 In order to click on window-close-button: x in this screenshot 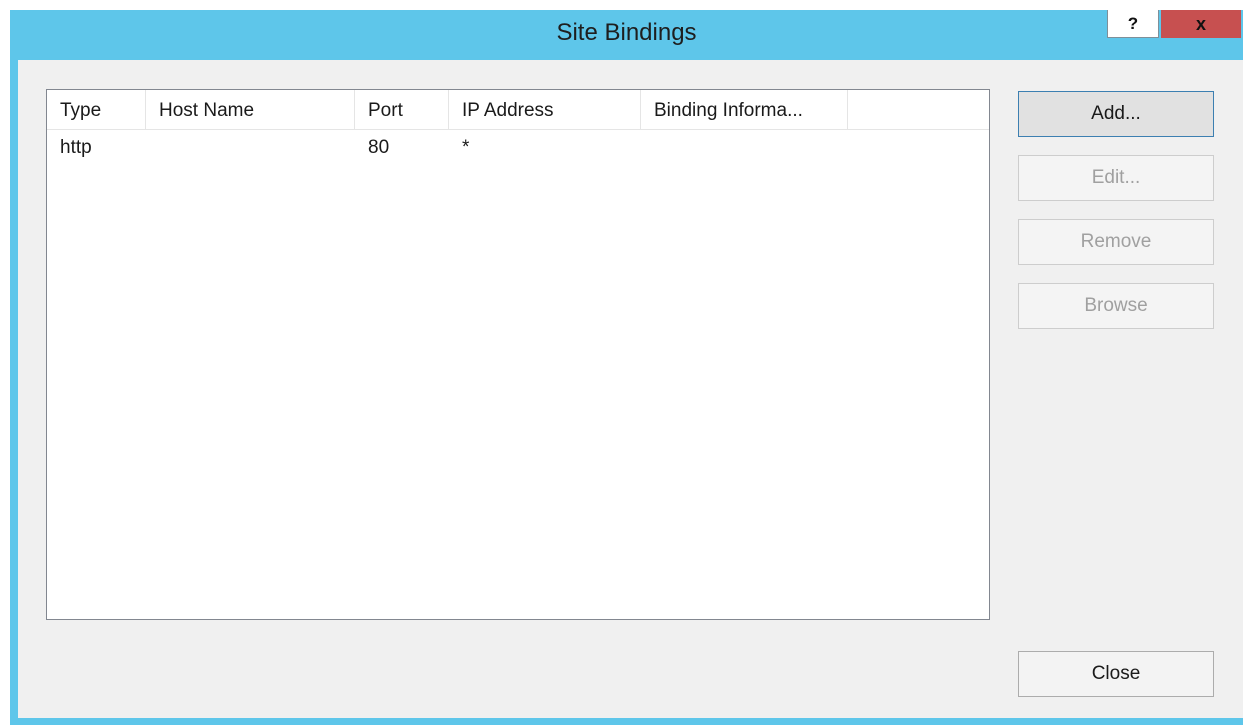, I will do `click(1201, 24)`.